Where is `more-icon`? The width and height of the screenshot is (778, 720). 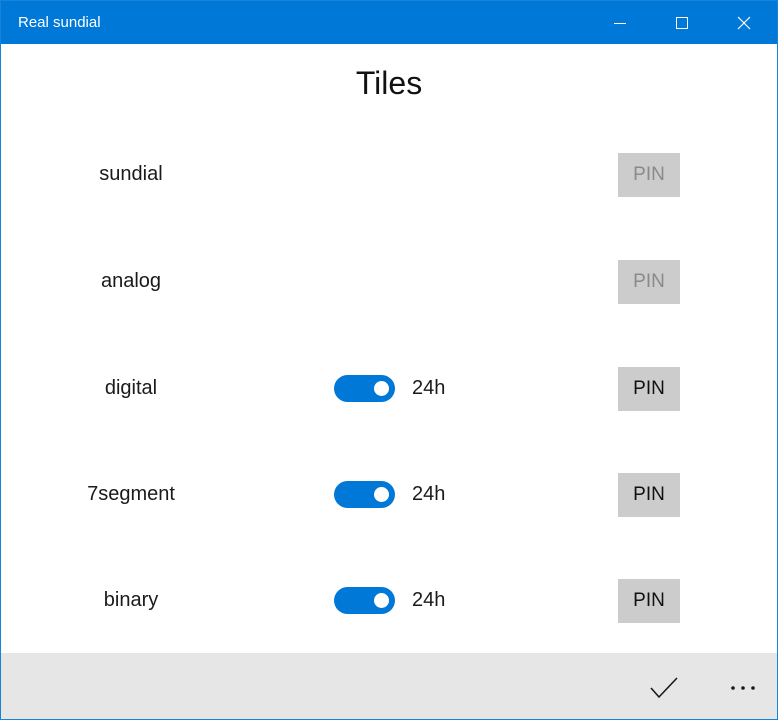
more-icon is located at coordinates (743, 688).